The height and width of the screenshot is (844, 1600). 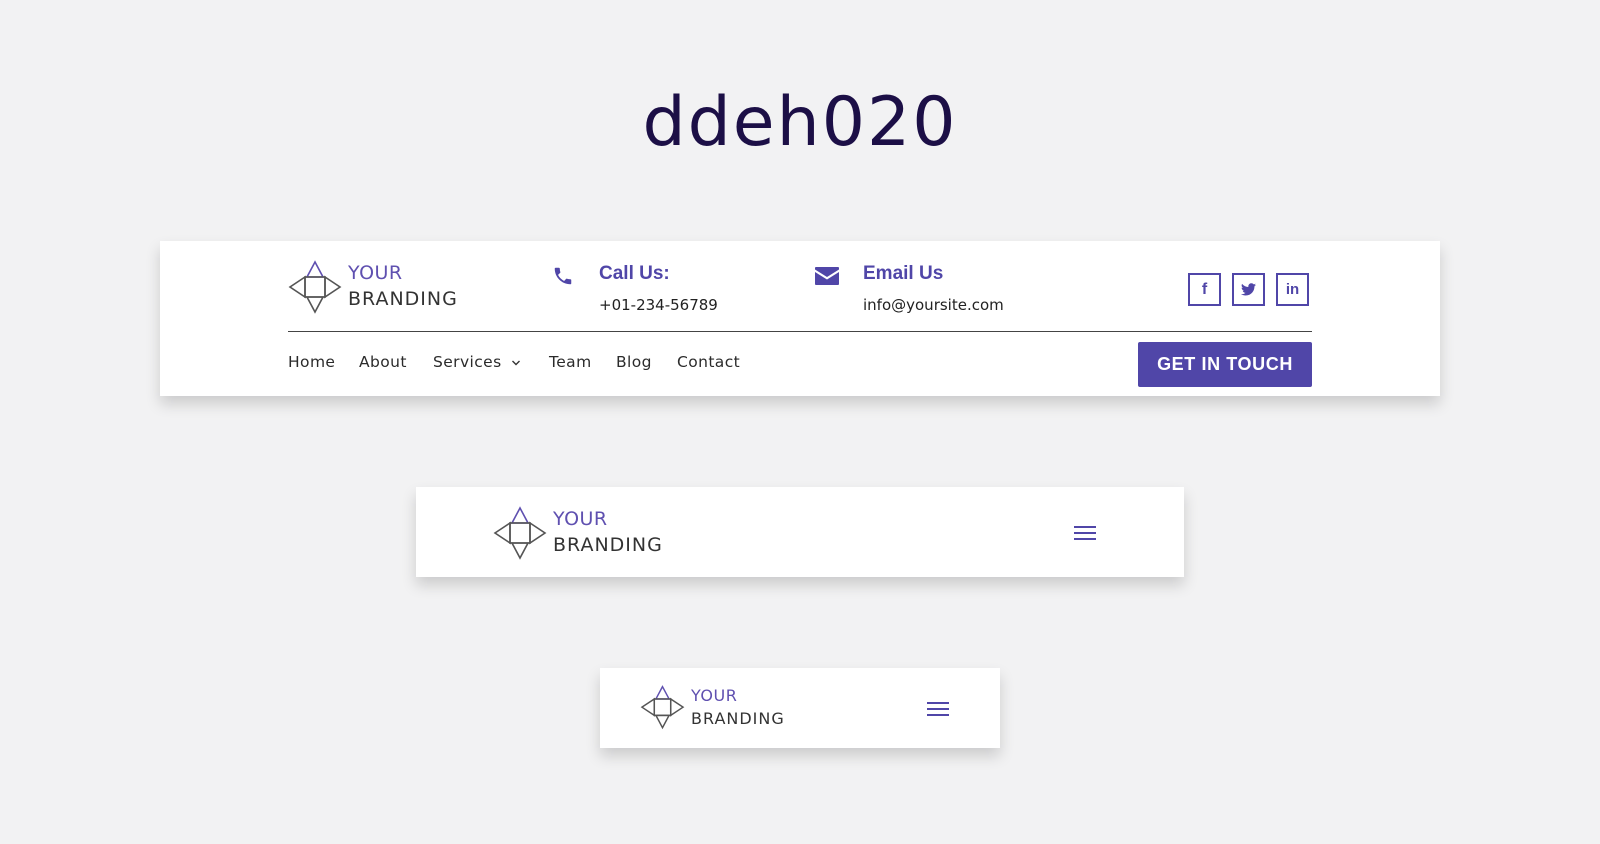 I want to click on facebook-icon: f, so click(x=1204, y=289).